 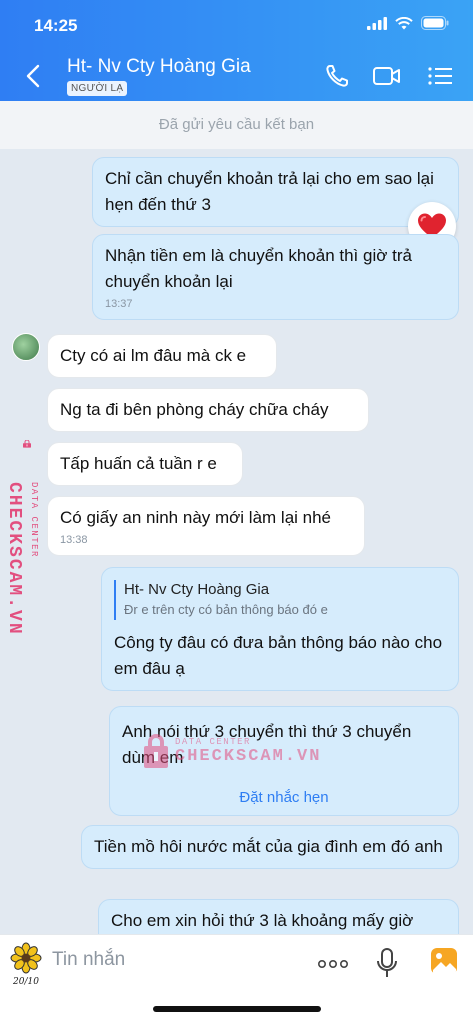 I want to click on checkscam-lock-logo, so click(x=27, y=444).